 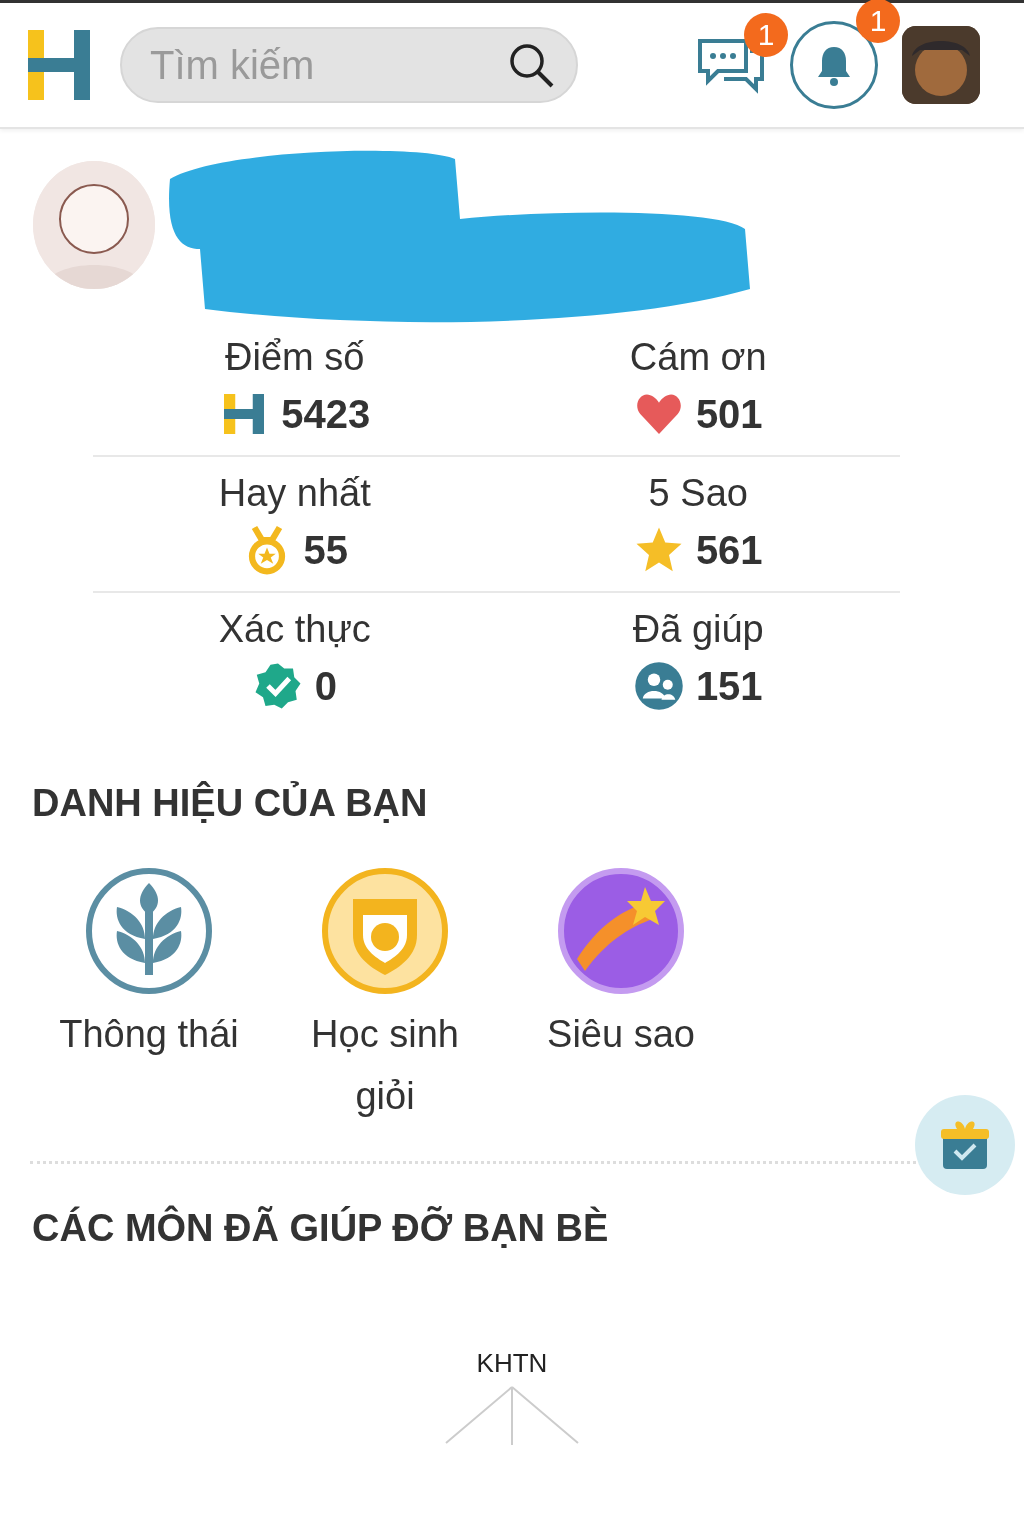 What do you see at coordinates (941, 65) in the screenshot?
I see `avatar` at bounding box center [941, 65].